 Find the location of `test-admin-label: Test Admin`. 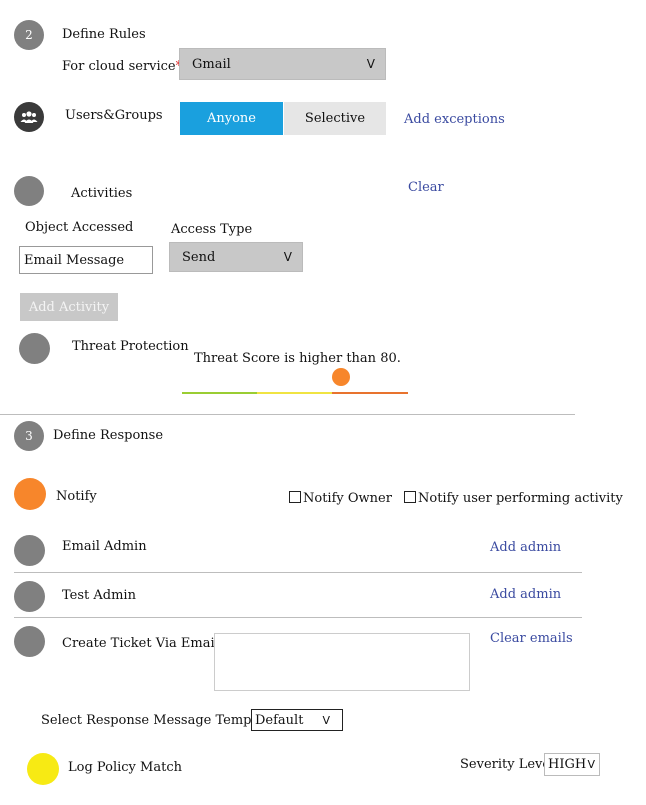

test-admin-label: Test Admin is located at coordinates (99, 595).